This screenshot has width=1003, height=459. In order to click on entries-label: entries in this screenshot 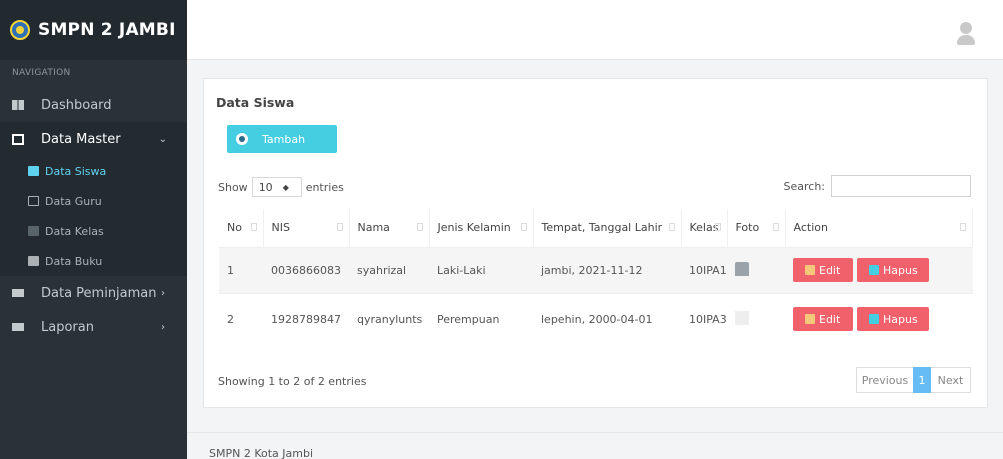, I will do `click(324, 187)`.